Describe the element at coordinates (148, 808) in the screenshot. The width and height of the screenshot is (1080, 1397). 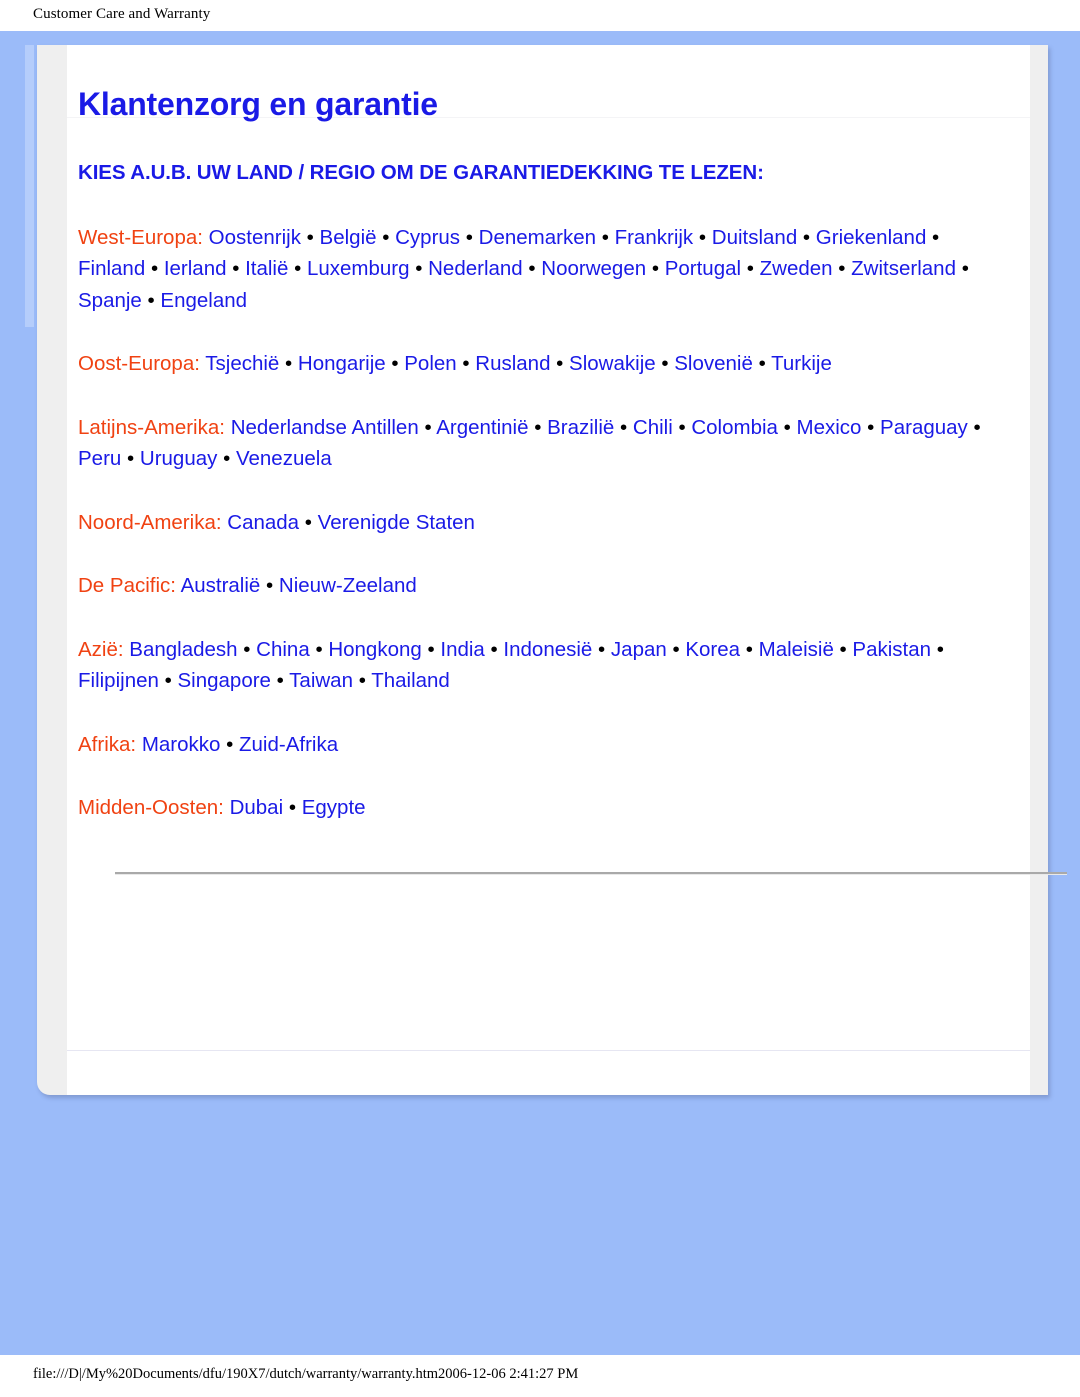
I see `region-label-midden-oosten: Midden-Oosten` at that location.